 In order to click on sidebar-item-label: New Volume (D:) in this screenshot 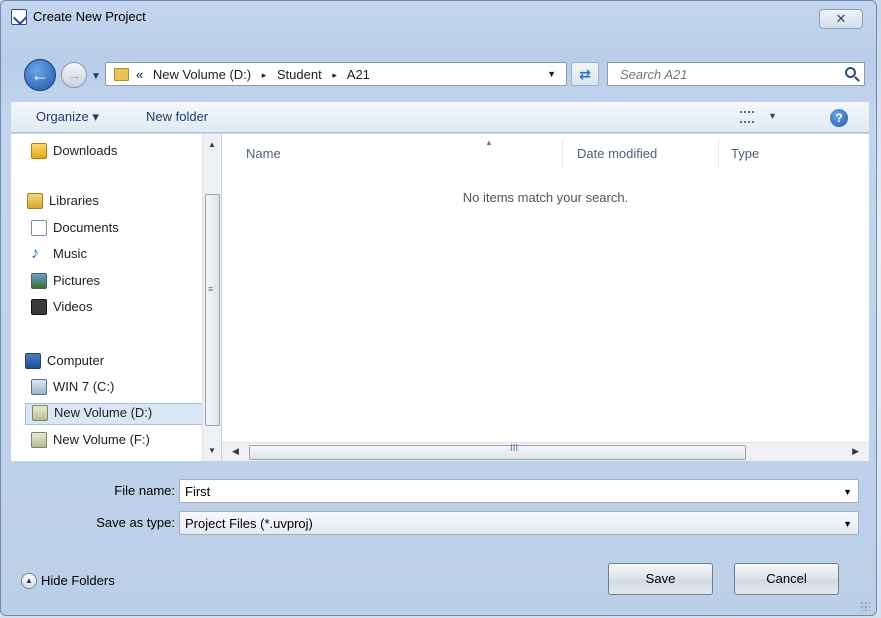, I will do `click(103, 413)`.